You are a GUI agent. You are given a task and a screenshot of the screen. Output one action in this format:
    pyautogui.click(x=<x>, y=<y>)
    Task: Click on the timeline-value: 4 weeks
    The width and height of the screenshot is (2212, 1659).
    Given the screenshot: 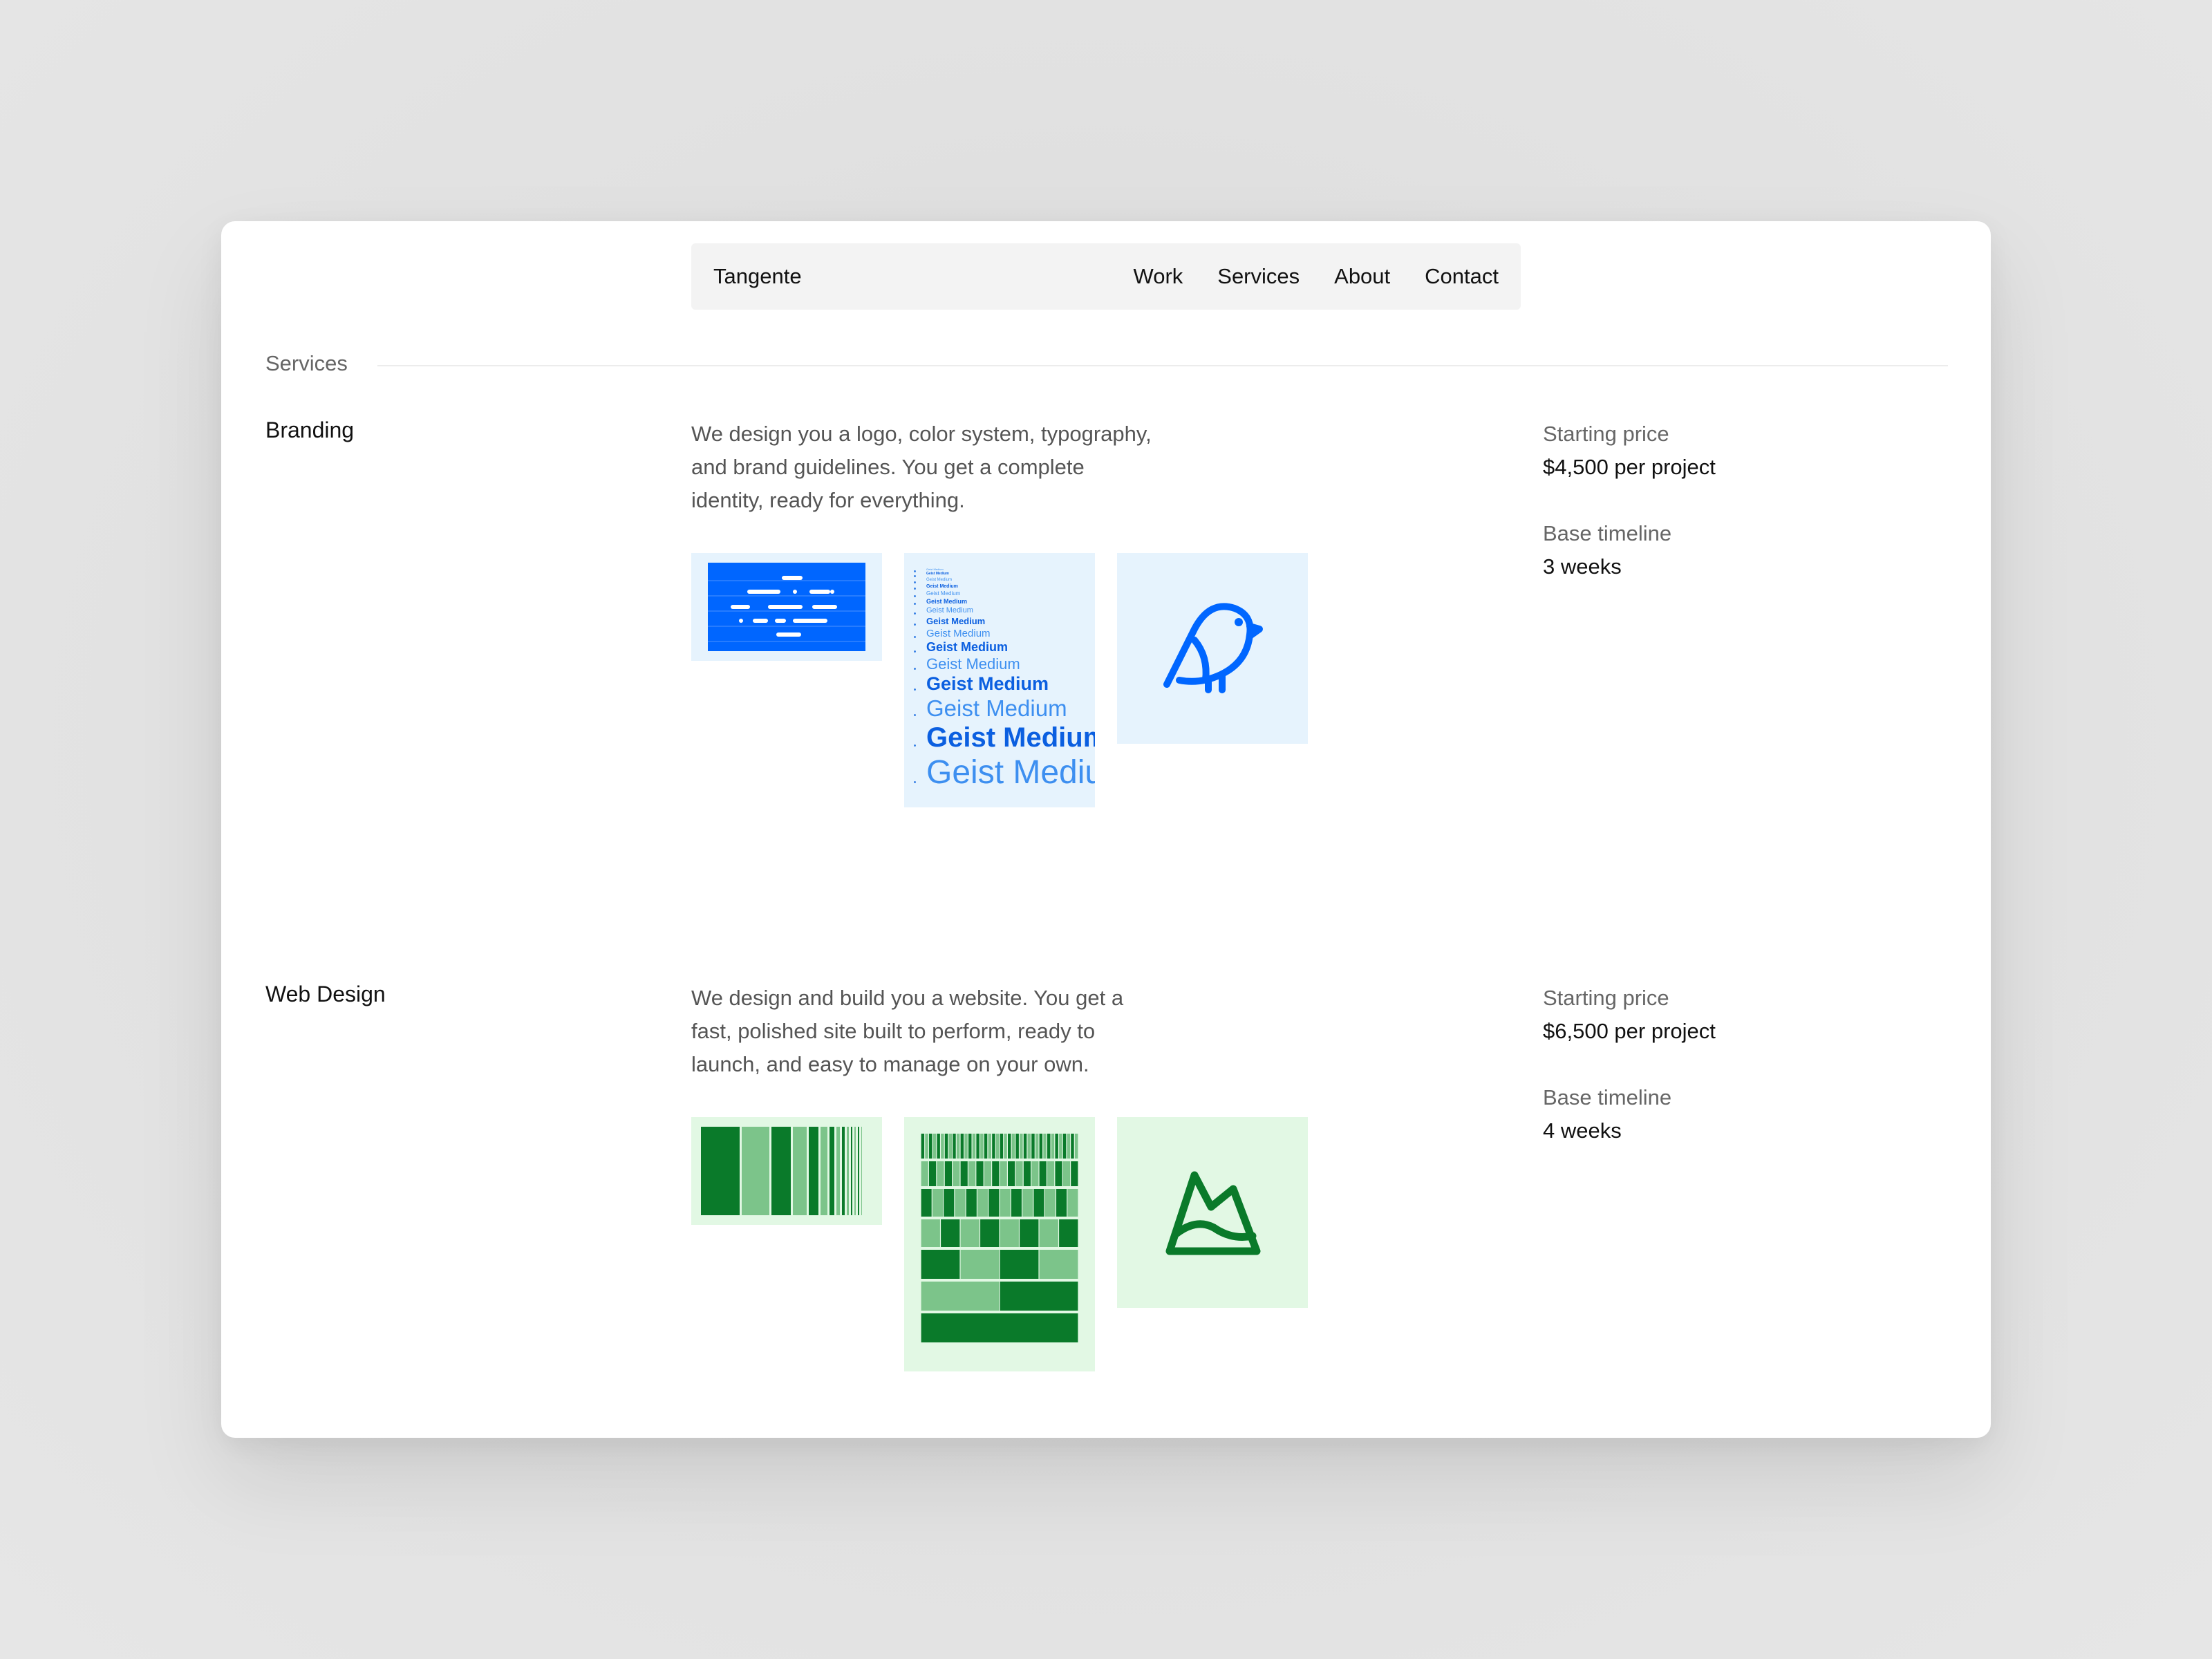 What is the action you would take?
    pyautogui.click(x=1582, y=1131)
    